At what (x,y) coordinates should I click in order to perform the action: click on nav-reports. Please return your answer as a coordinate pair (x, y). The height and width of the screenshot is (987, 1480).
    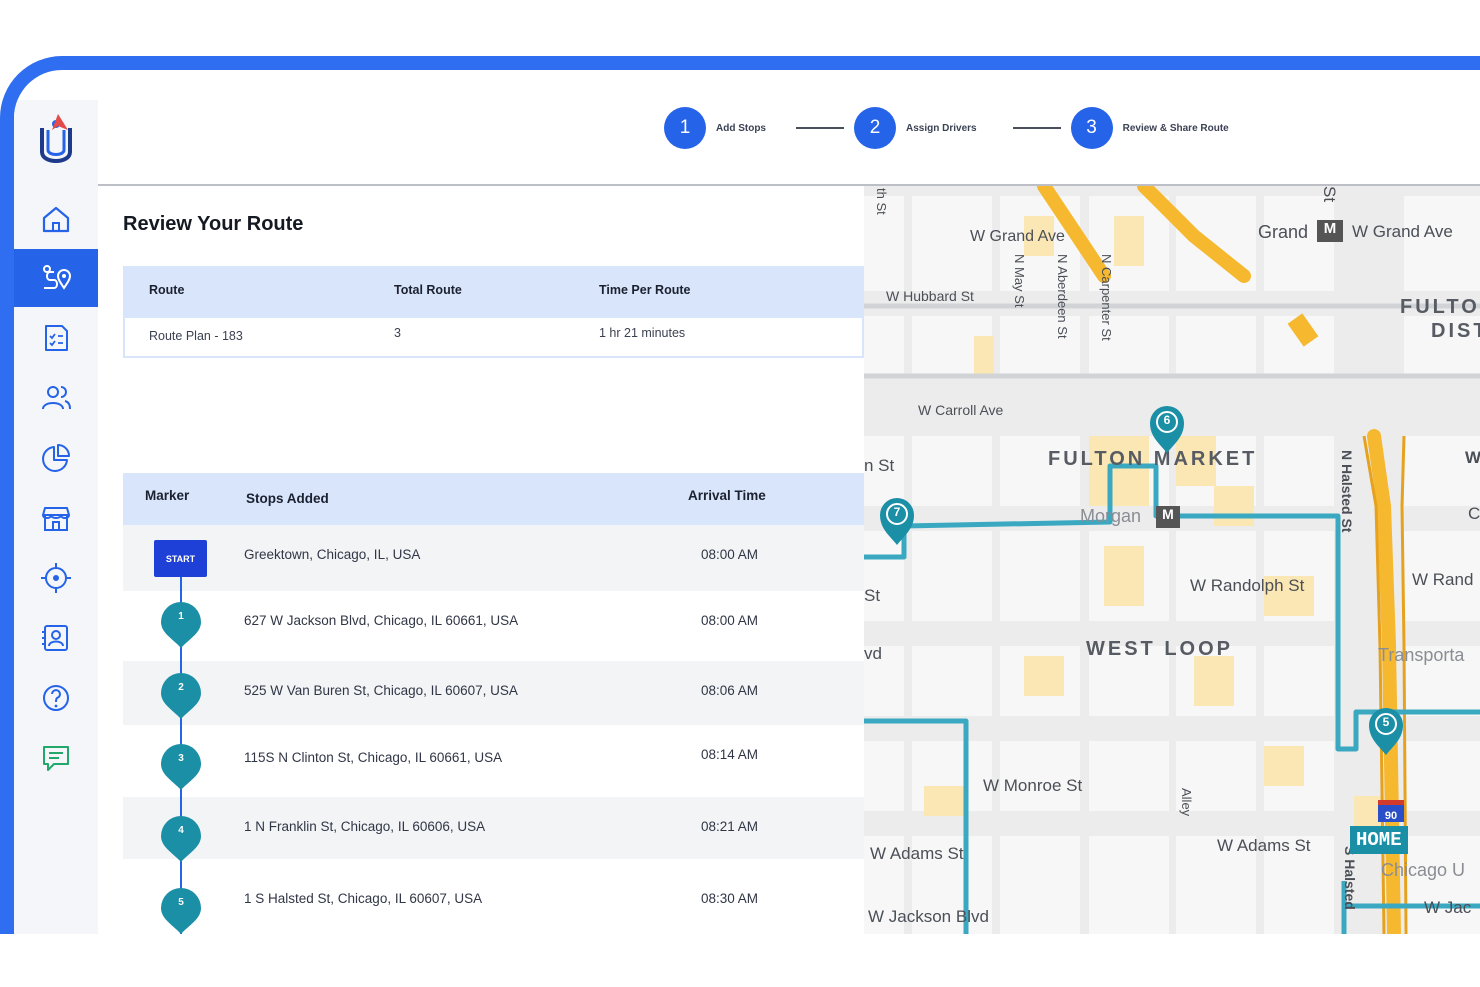
    Looking at the image, I should click on (56, 458).